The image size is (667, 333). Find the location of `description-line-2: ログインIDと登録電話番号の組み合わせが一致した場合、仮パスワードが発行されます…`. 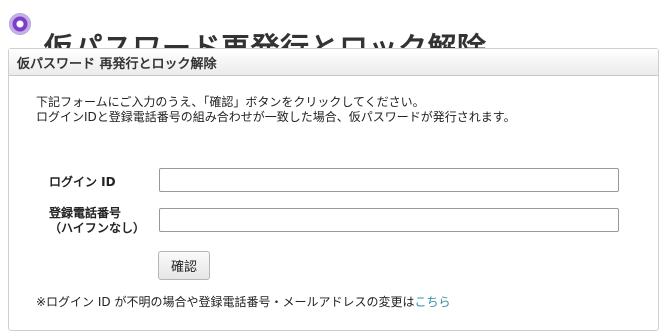

description-line-2: ログインIDと登録電話番号の組み合わせが一致した場合、仮パスワードが発行されます… is located at coordinates (276, 117).